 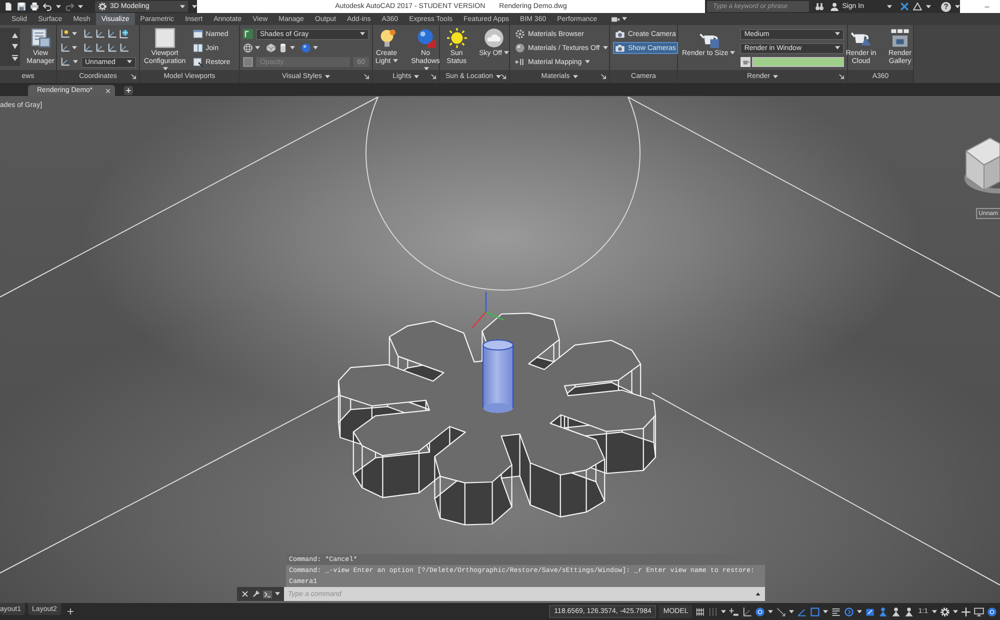 I want to click on window-icon, so click(x=197, y=62).